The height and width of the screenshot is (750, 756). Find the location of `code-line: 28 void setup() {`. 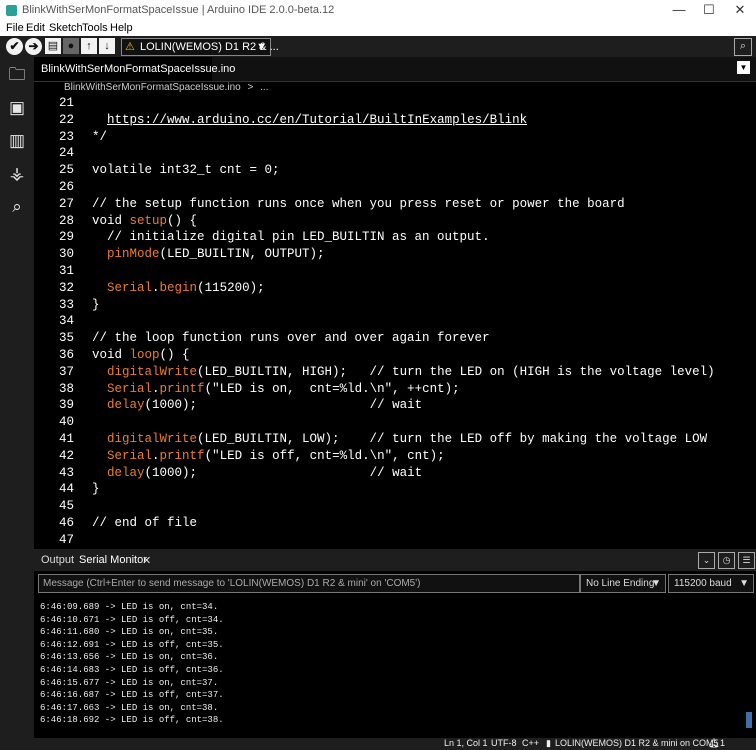

code-line: 28 void setup() { is located at coordinates (395, 222).